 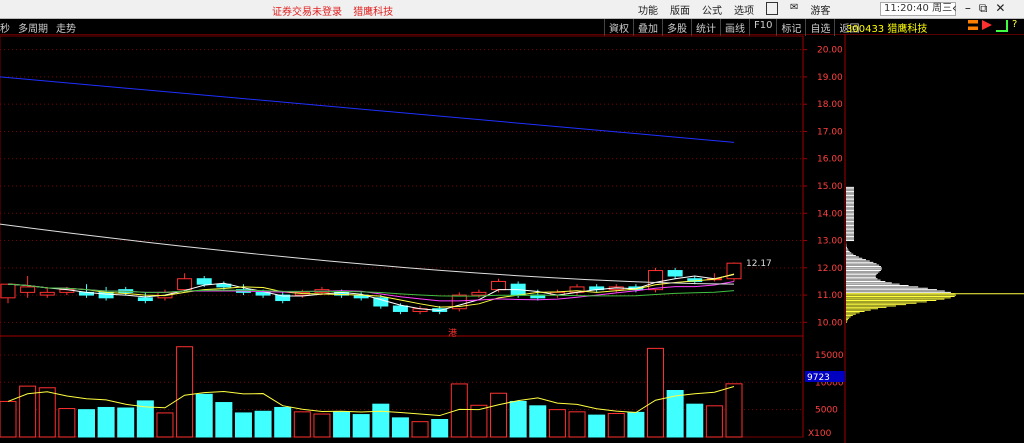 What do you see at coordinates (829, 356) in the screenshot?
I see `volume-tick-label: 15000` at bounding box center [829, 356].